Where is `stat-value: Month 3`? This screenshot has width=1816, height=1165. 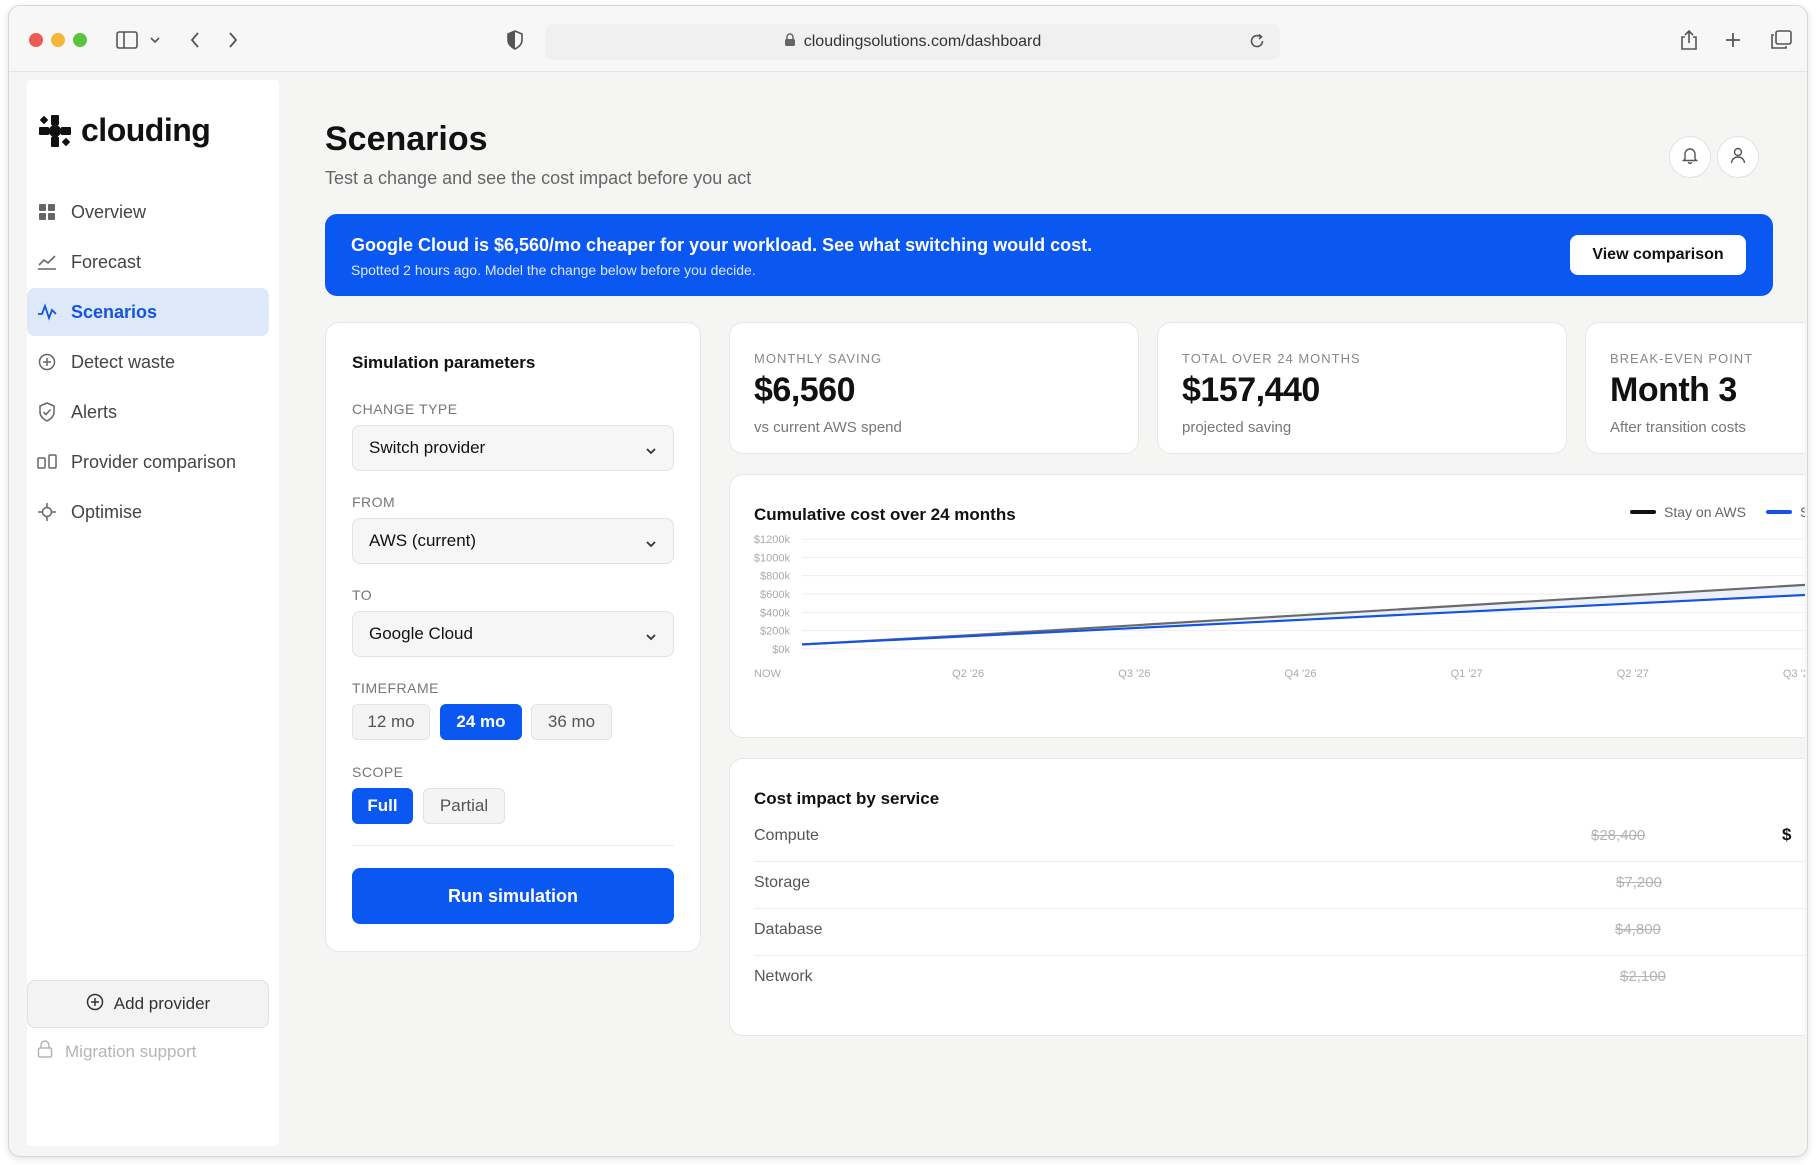
stat-value: Month 3 is located at coordinates (1673, 390).